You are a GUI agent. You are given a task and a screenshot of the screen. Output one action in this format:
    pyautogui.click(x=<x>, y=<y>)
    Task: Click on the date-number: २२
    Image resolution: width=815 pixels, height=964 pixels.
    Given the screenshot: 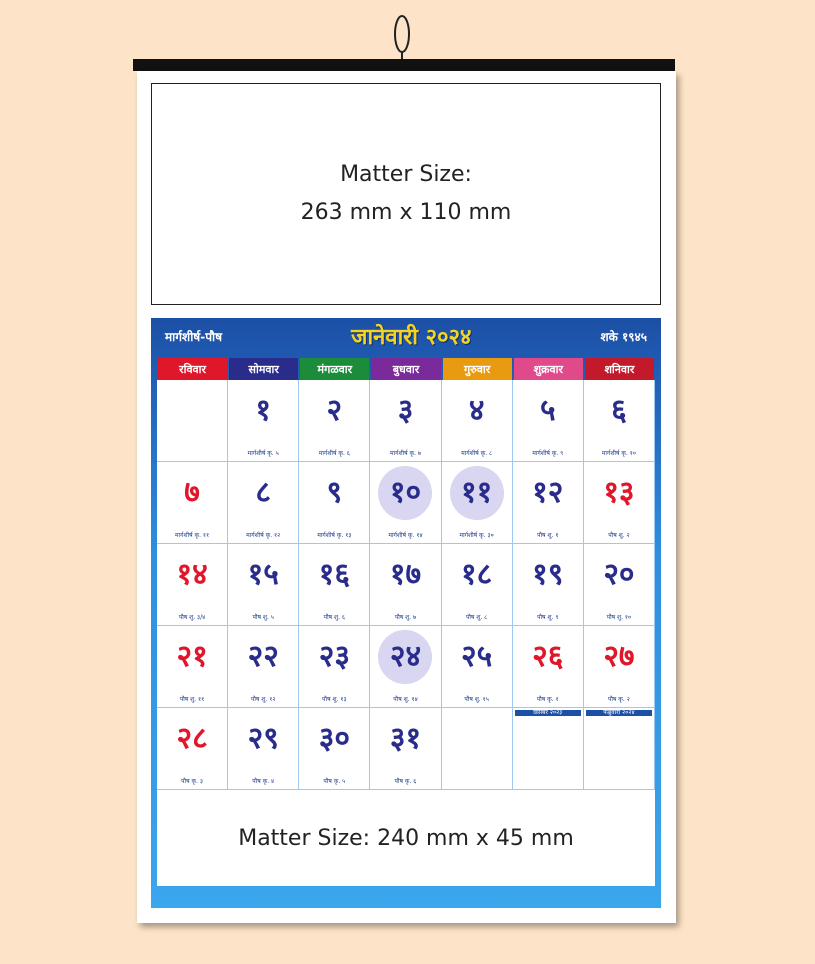 What is the action you would take?
    pyautogui.click(x=263, y=656)
    